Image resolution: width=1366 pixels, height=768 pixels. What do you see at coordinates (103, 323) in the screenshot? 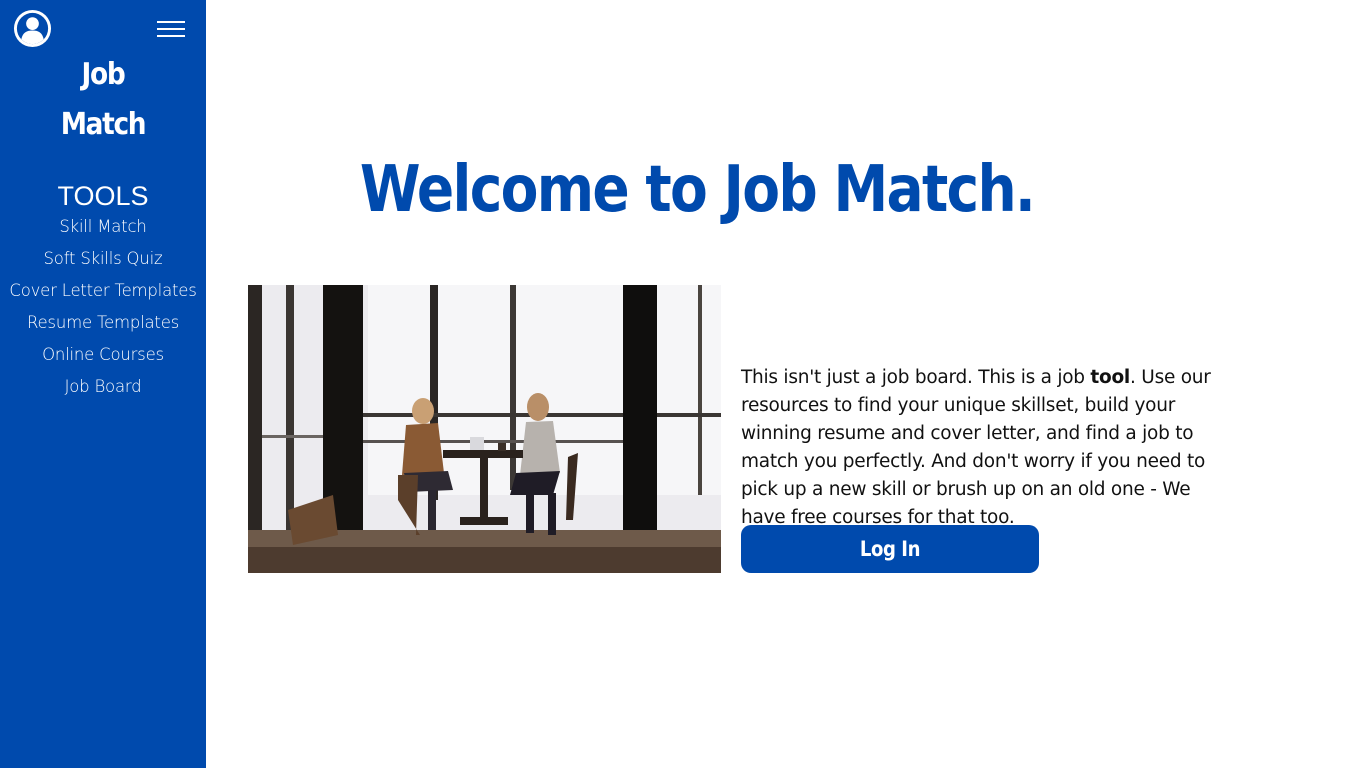
I see `nav-item-resume-templates: Resume Templates` at bounding box center [103, 323].